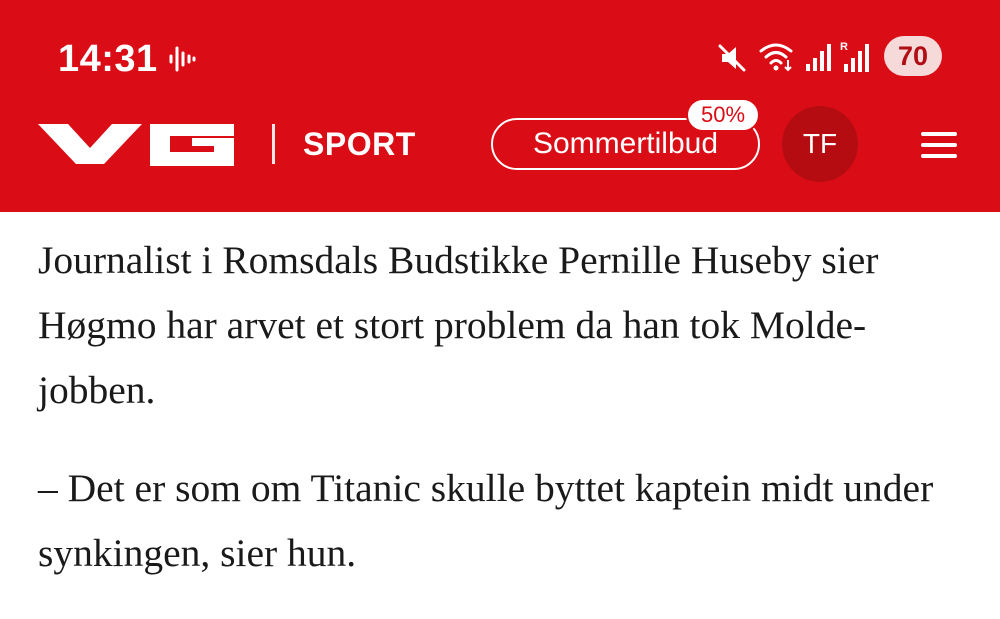 Image resolution: width=1000 pixels, height=619 pixels. I want to click on summer-offer-label: Sommertilbud, so click(625, 143).